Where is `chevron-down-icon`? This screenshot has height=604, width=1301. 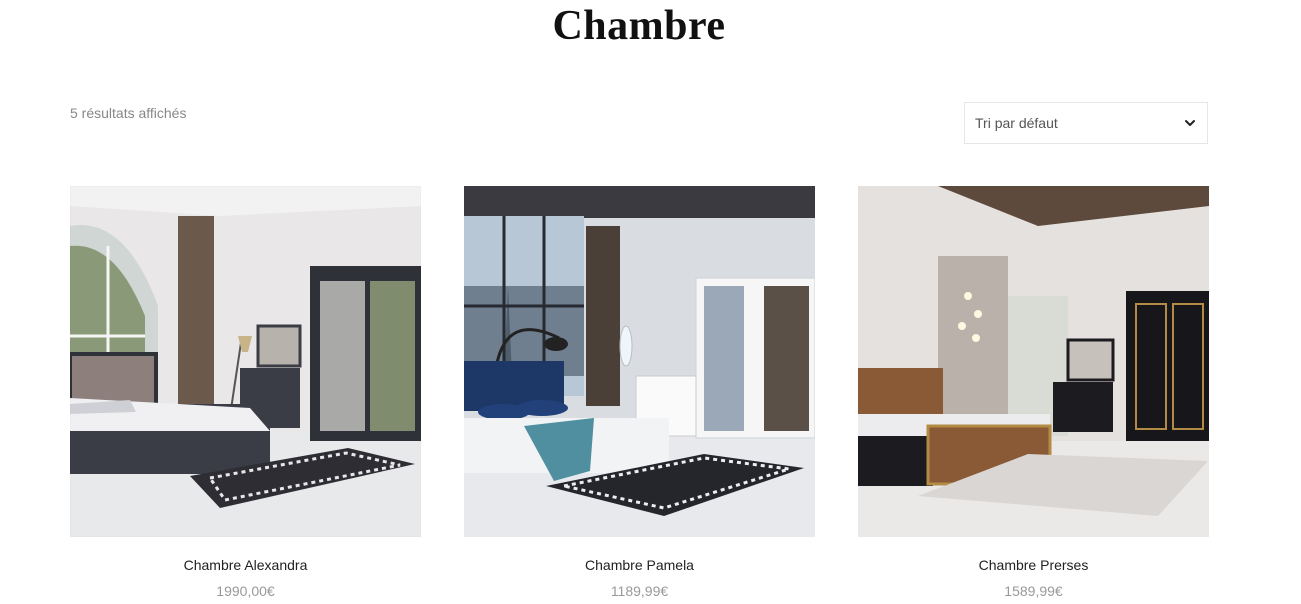
chevron-down-icon is located at coordinates (1190, 123).